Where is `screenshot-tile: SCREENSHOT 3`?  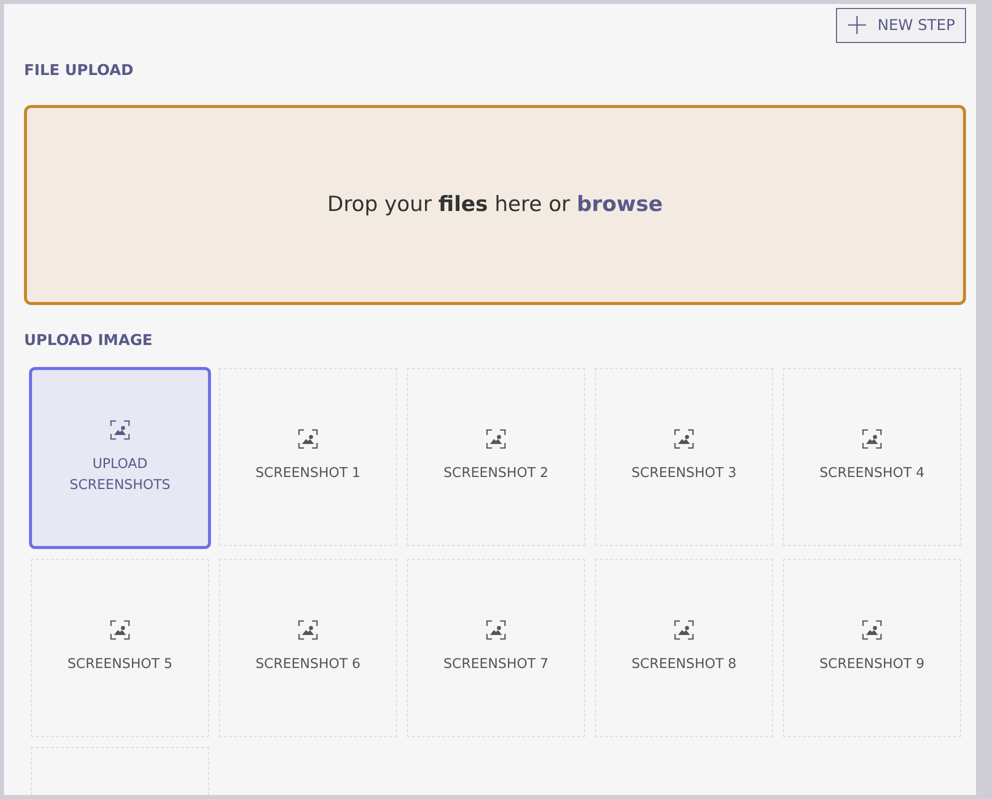 screenshot-tile: SCREENSHOT 3 is located at coordinates (684, 457).